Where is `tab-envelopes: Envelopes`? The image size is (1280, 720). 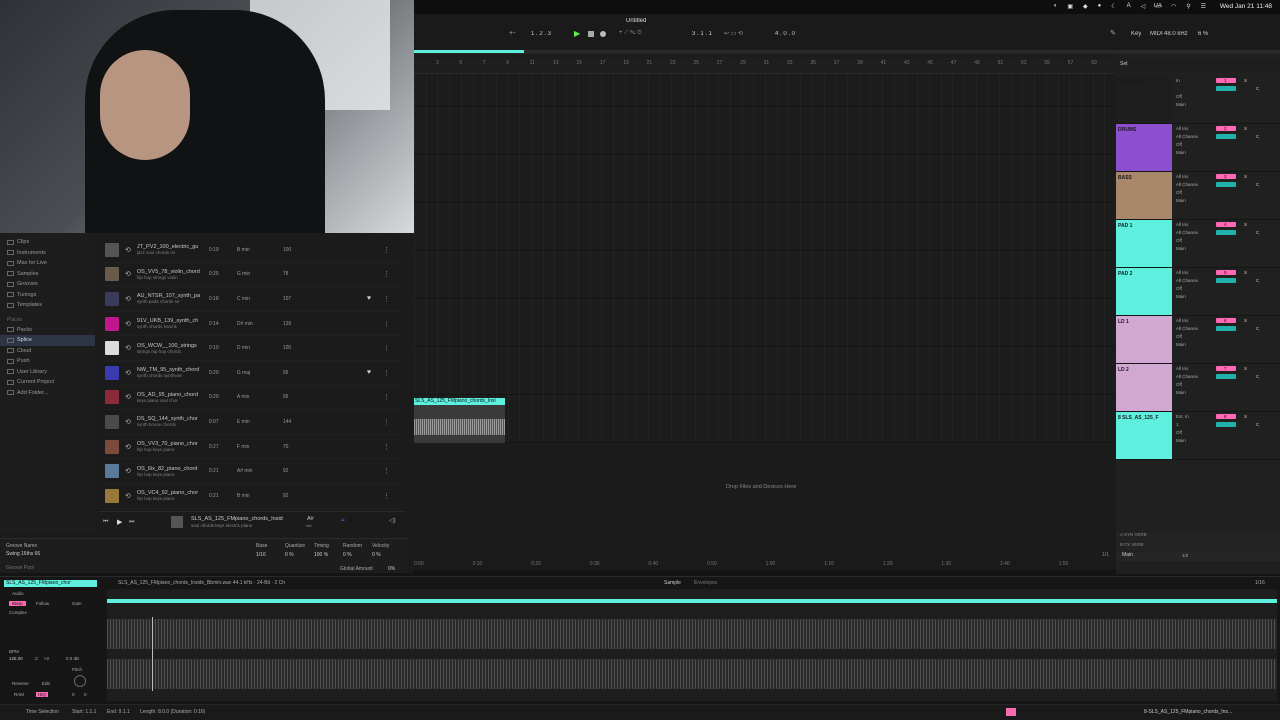
tab-envelopes: Envelopes is located at coordinates (705, 583).